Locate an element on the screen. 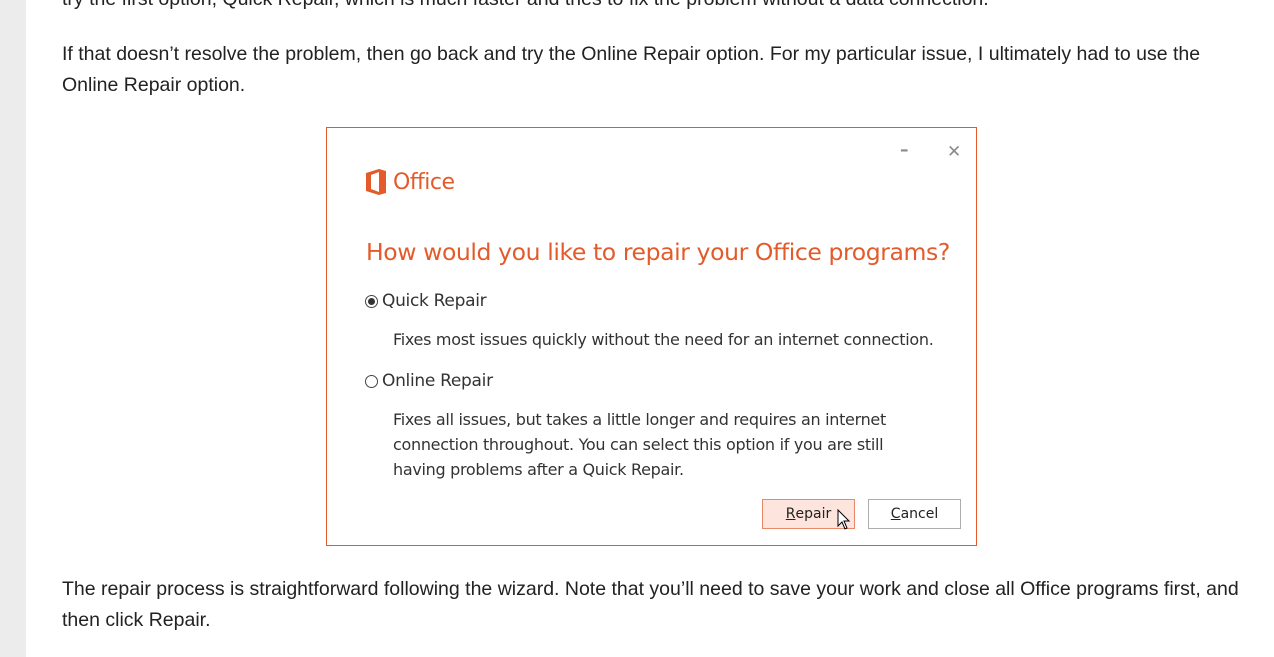  office-logo-text: Office is located at coordinates (424, 182).